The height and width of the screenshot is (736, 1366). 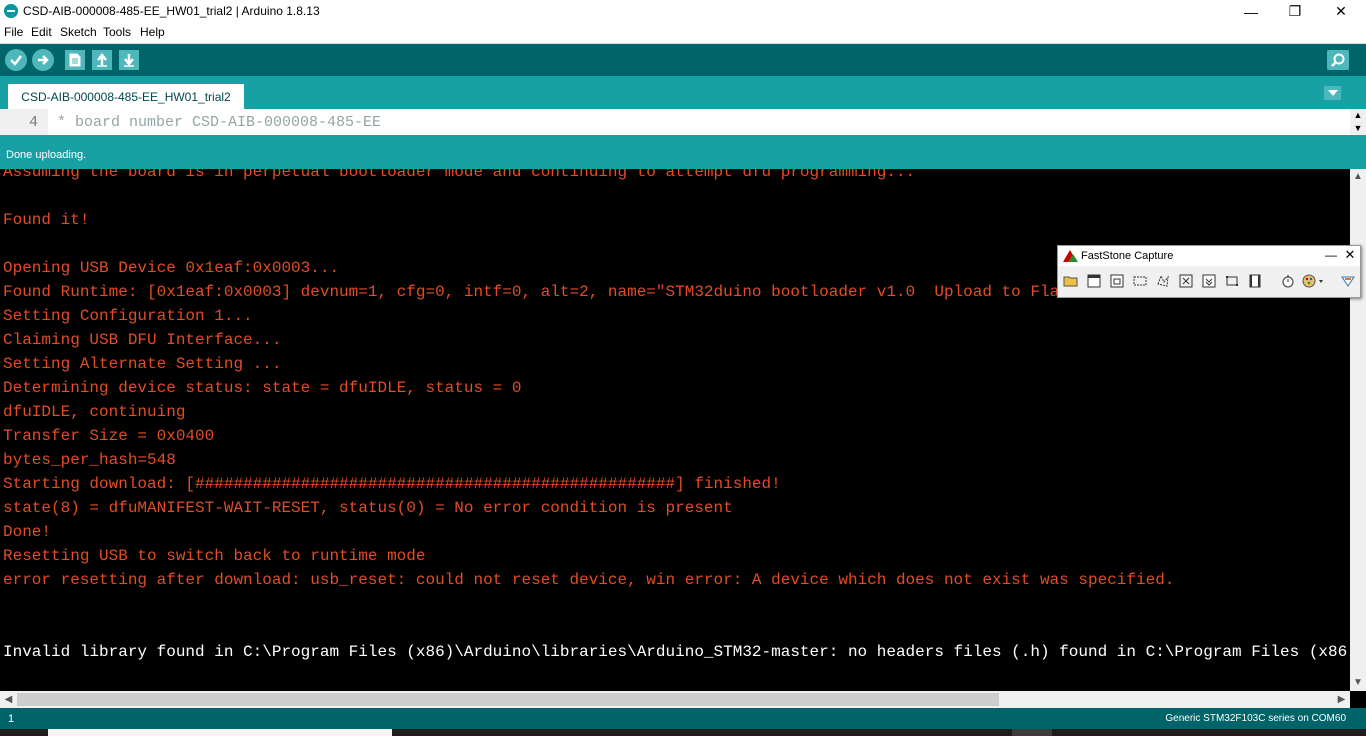 What do you see at coordinates (117, 32) in the screenshot?
I see `menu-tools: Tools` at bounding box center [117, 32].